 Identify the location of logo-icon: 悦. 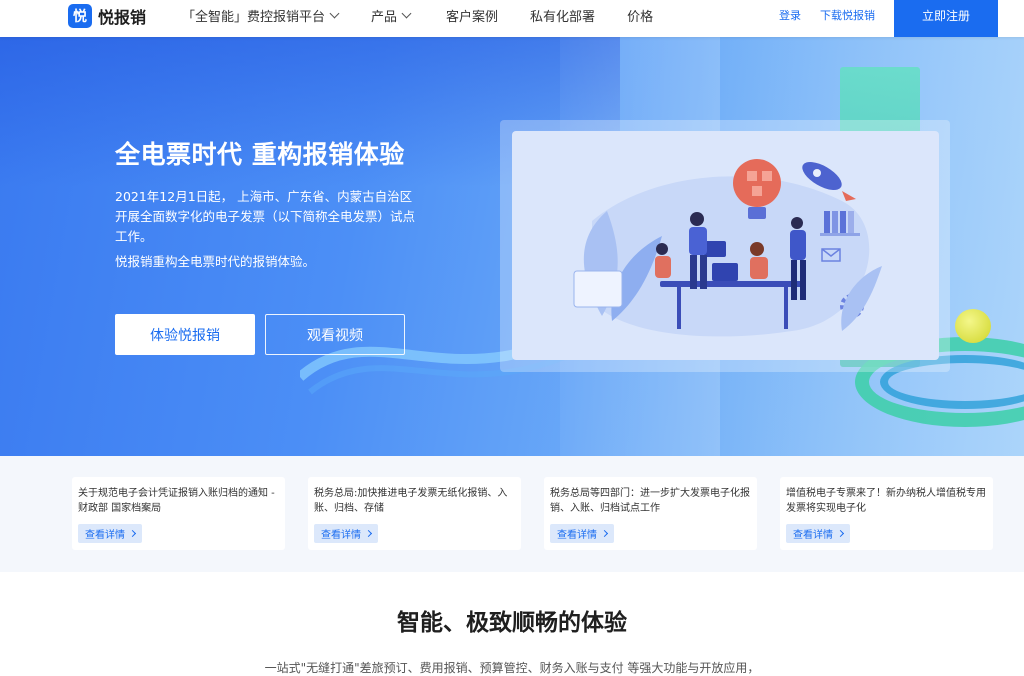
(80, 16).